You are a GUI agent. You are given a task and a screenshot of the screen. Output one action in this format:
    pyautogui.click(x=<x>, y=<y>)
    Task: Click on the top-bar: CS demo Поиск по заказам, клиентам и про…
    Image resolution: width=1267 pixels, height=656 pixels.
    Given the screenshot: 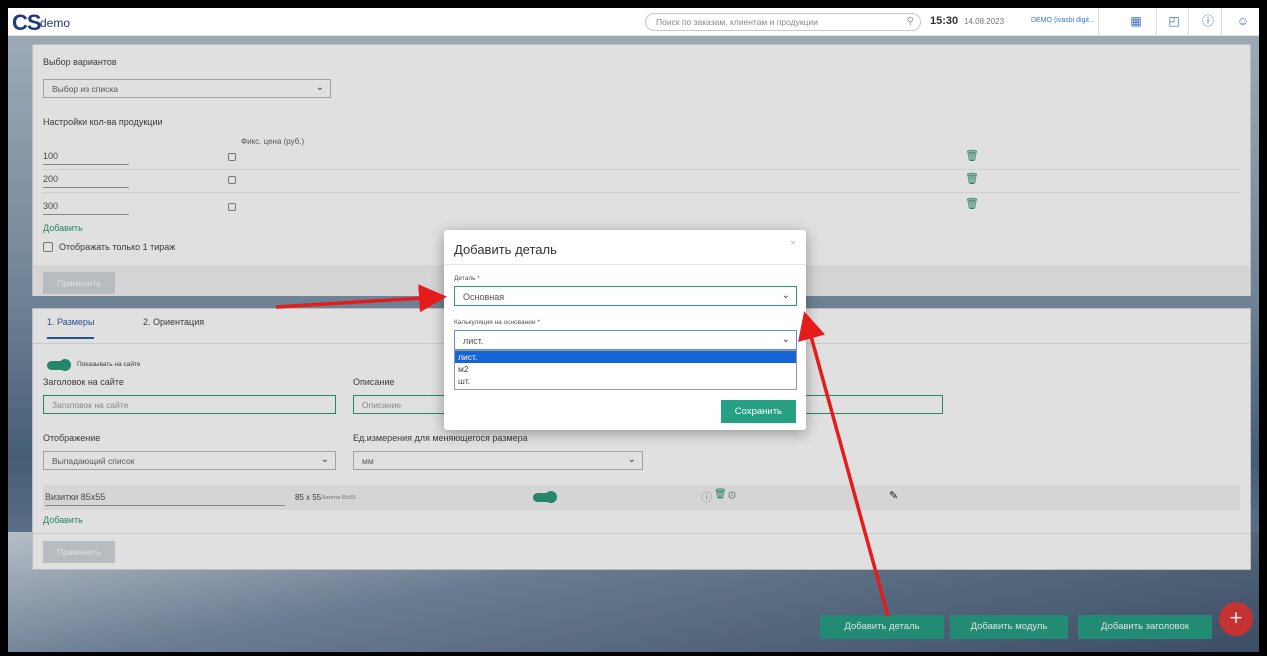 What is the action you would take?
    pyautogui.click(x=633, y=22)
    